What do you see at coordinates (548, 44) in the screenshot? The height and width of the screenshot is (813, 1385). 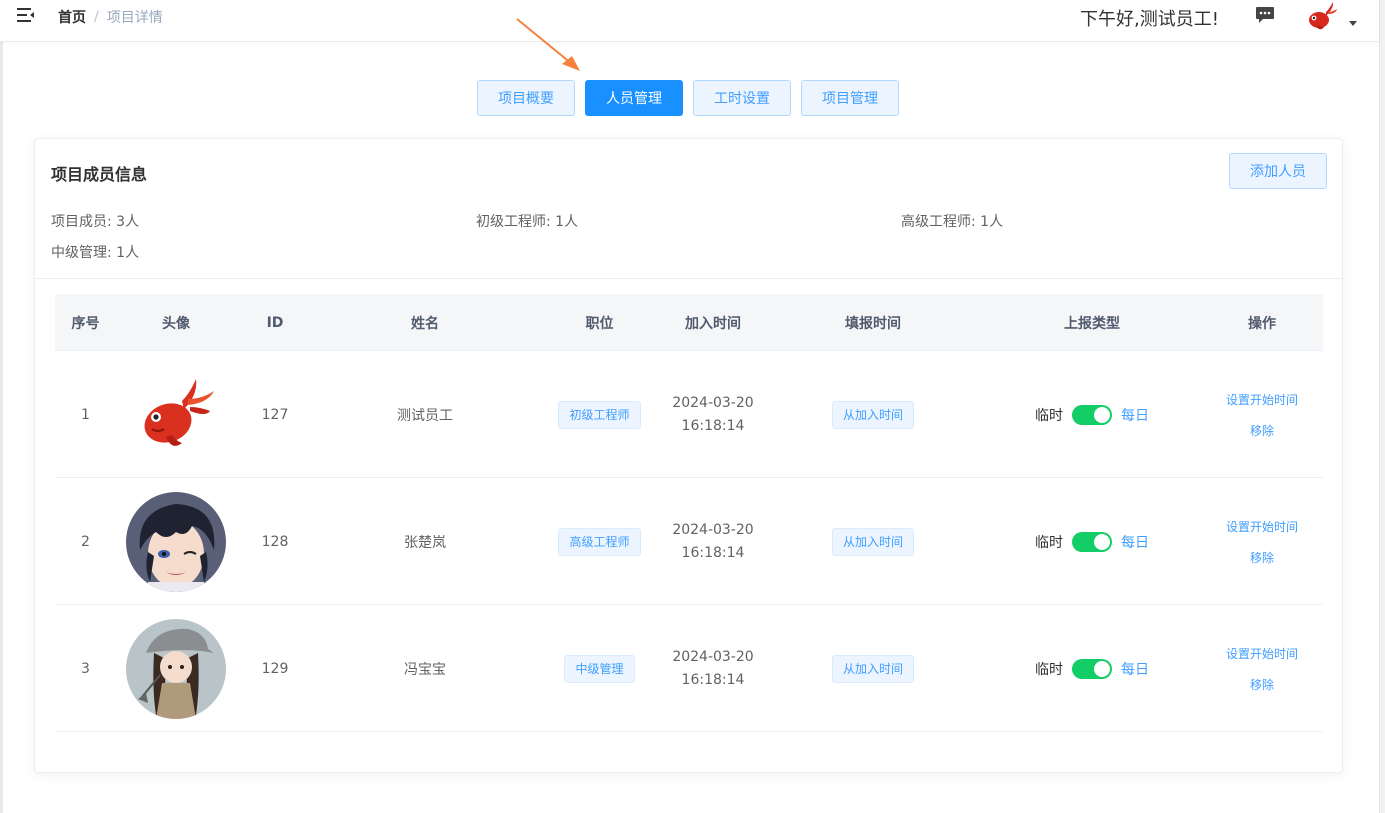 I see `arrow-annotation` at bounding box center [548, 44].